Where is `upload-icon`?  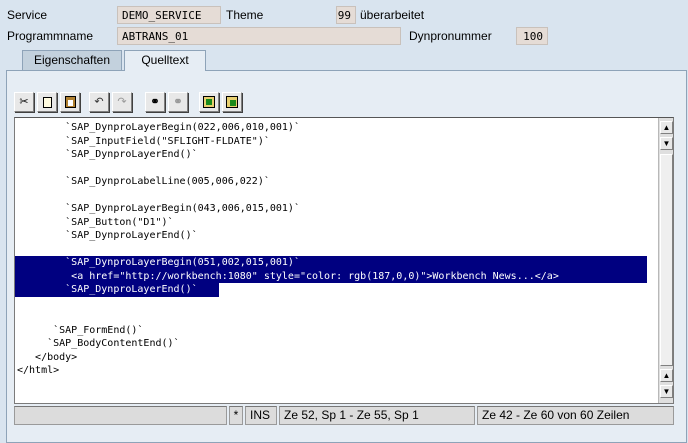
upload-icon is located at coordinates (209, 102).